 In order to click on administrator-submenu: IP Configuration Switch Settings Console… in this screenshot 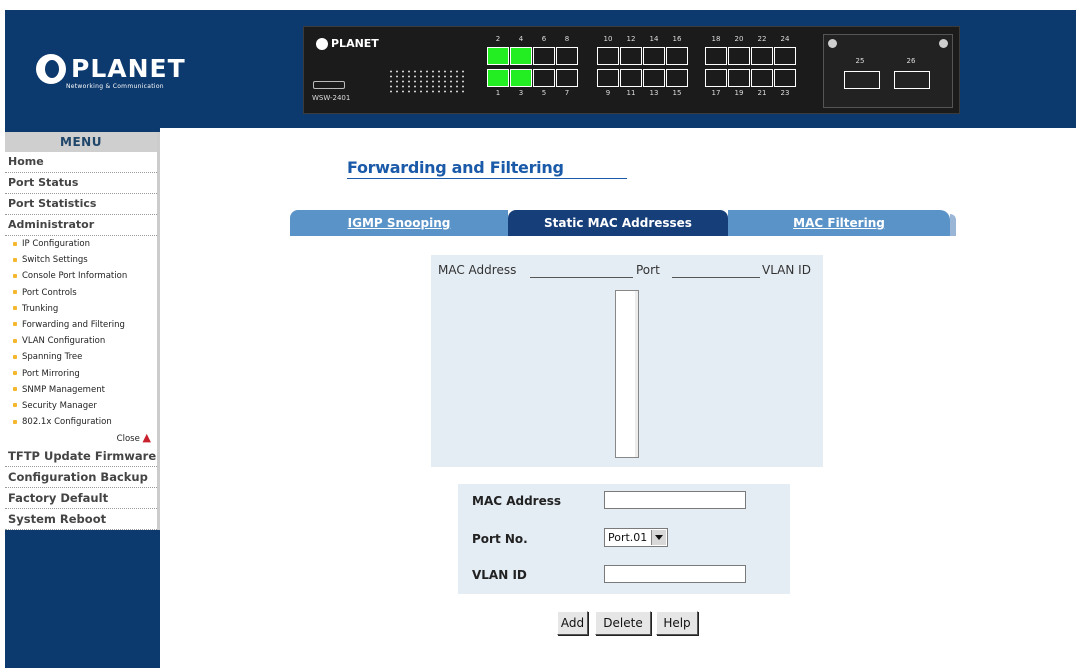, I will do `click(81, 341)`.